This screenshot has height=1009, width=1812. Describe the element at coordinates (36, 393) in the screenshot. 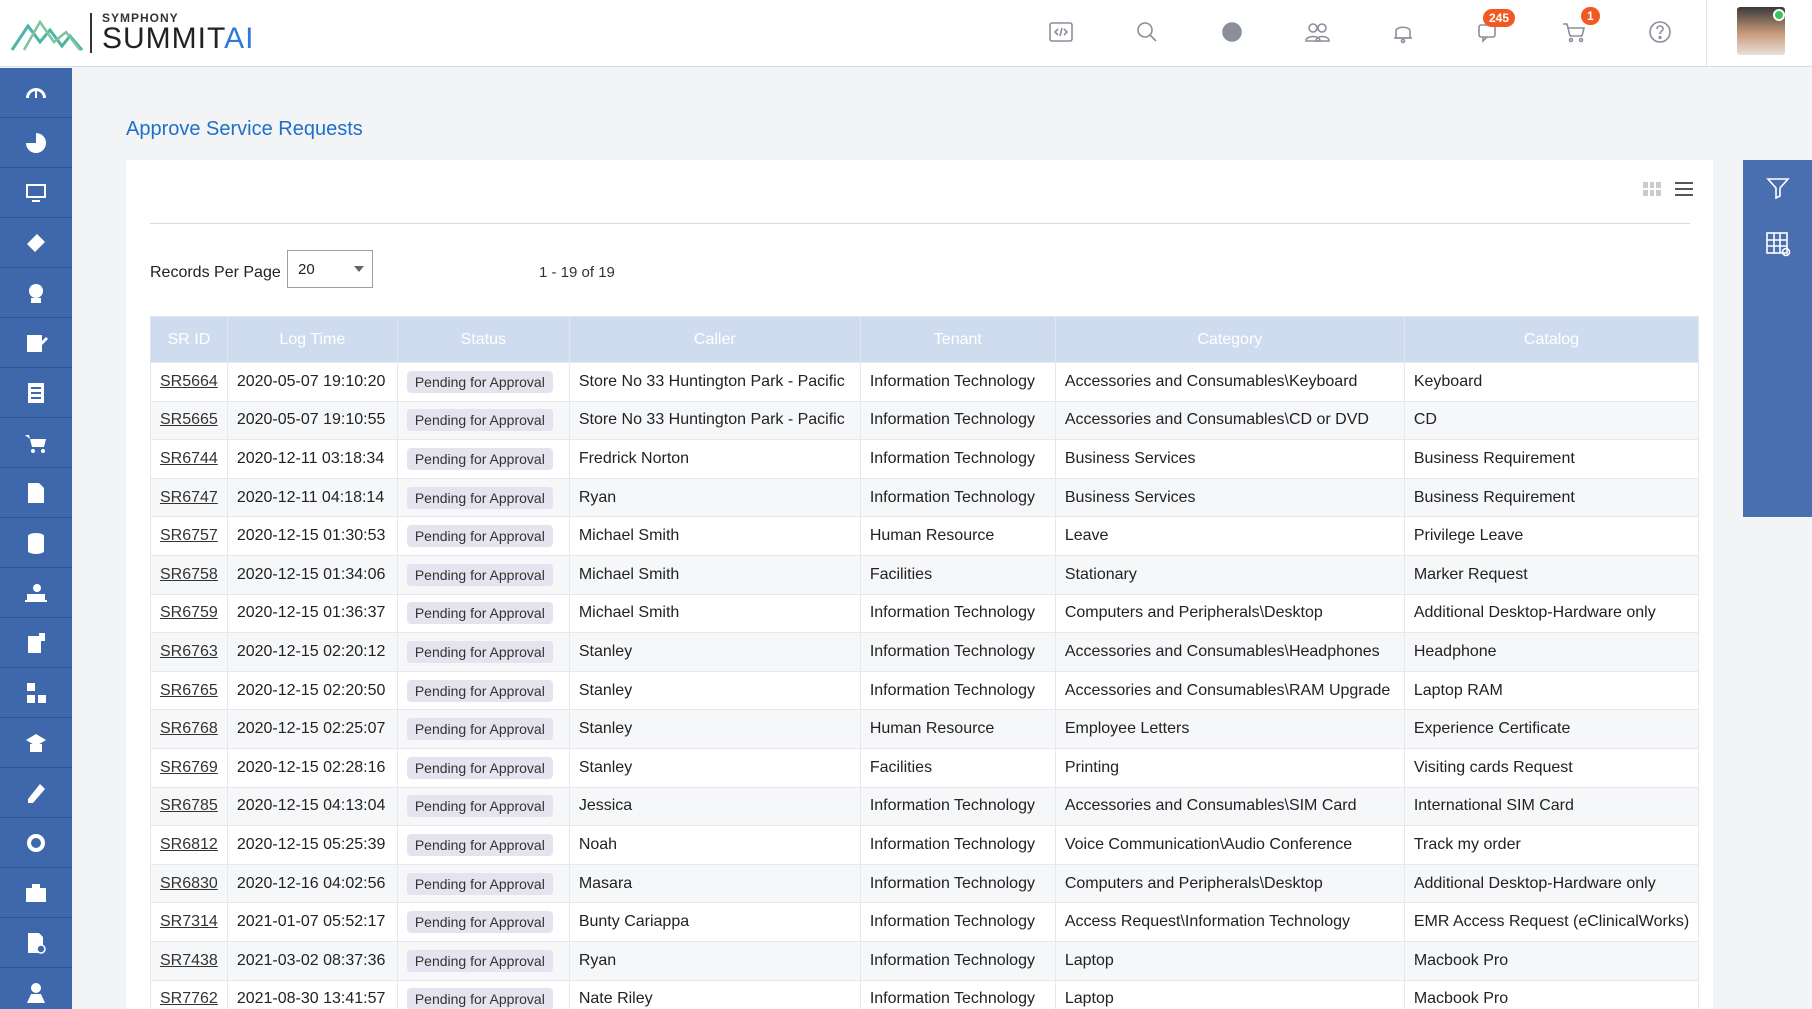

I see `nav-reports` at that location.